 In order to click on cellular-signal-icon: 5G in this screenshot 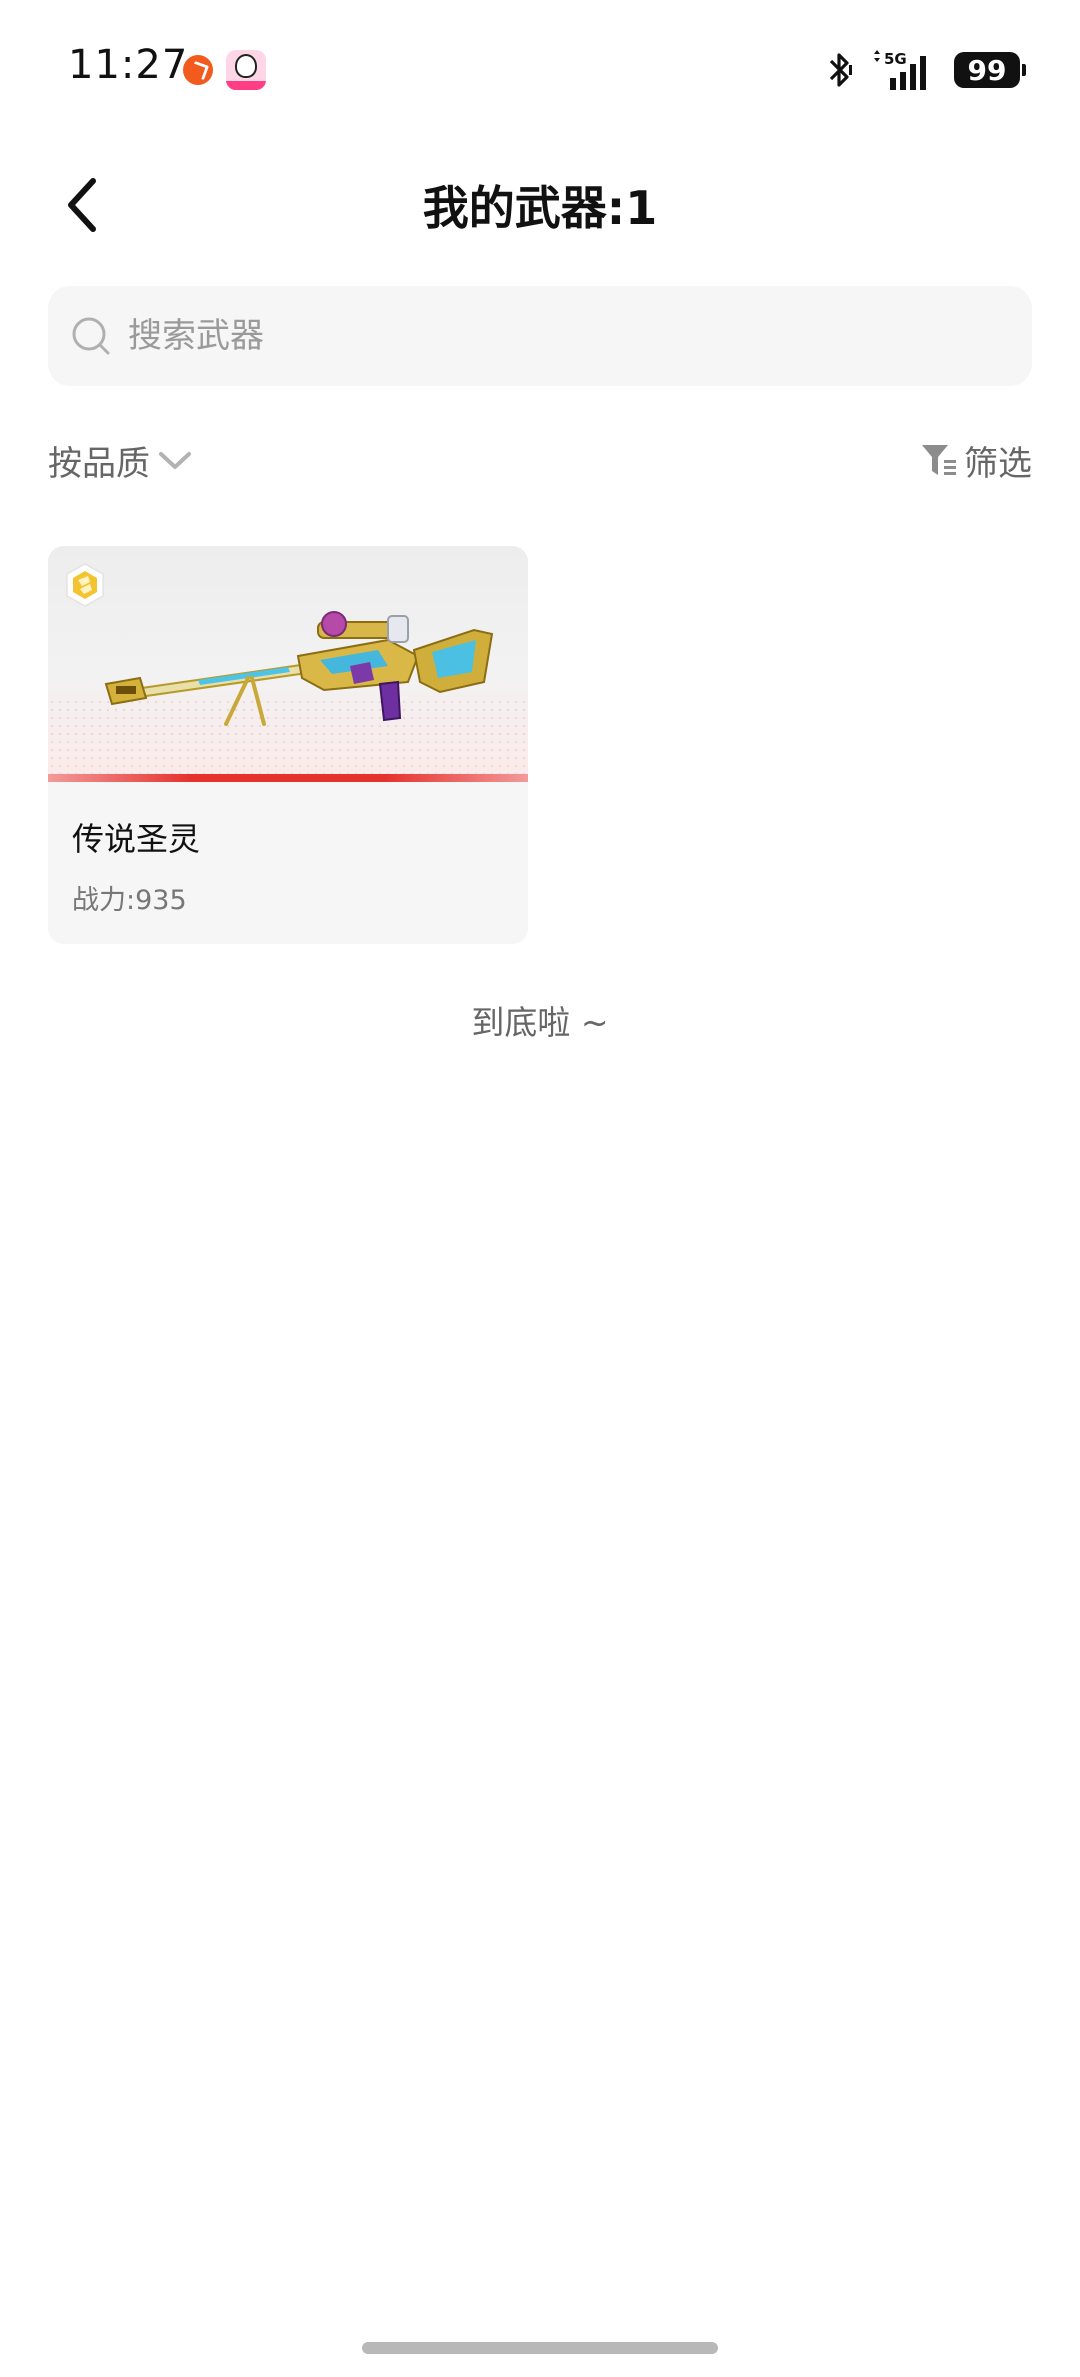, I will do `click(903, 70)`.